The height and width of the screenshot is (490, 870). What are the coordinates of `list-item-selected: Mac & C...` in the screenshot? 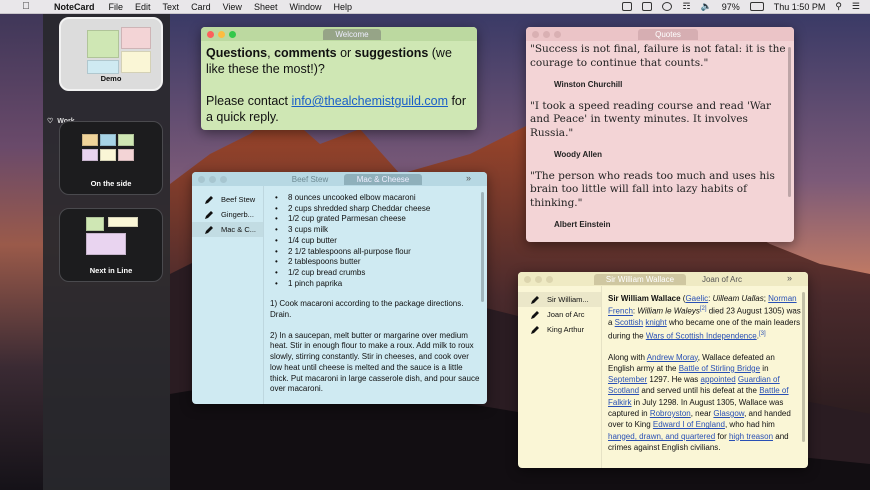 It's located at (227, 229).